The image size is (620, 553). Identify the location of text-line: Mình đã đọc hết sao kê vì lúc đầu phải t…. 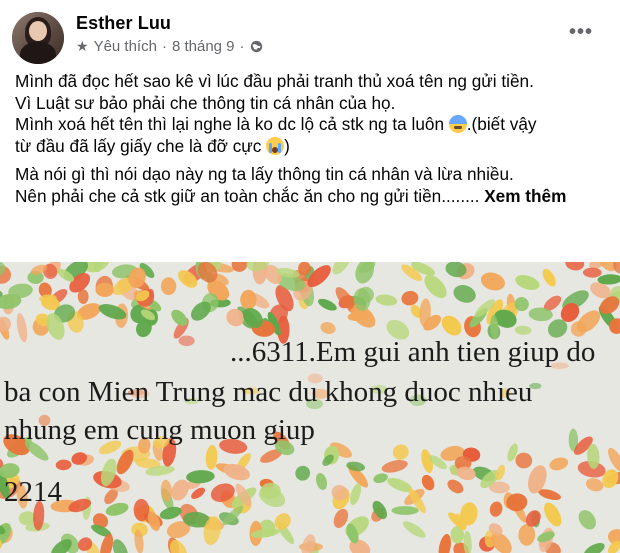
(274, 81).